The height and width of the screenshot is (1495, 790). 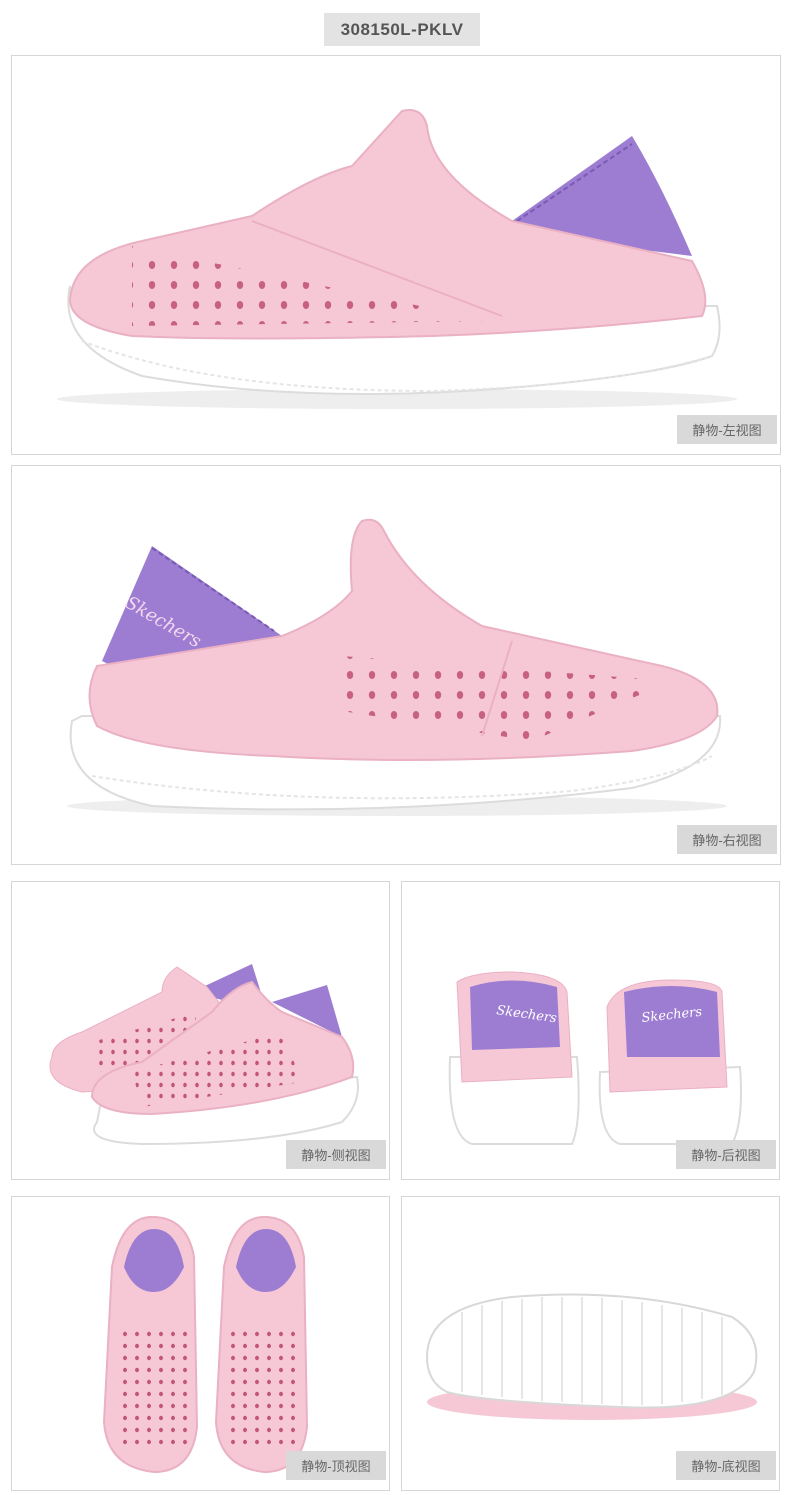 I want to click on shoe-back-view-image: Skechers Skechers, so click(x=595, y=1058).